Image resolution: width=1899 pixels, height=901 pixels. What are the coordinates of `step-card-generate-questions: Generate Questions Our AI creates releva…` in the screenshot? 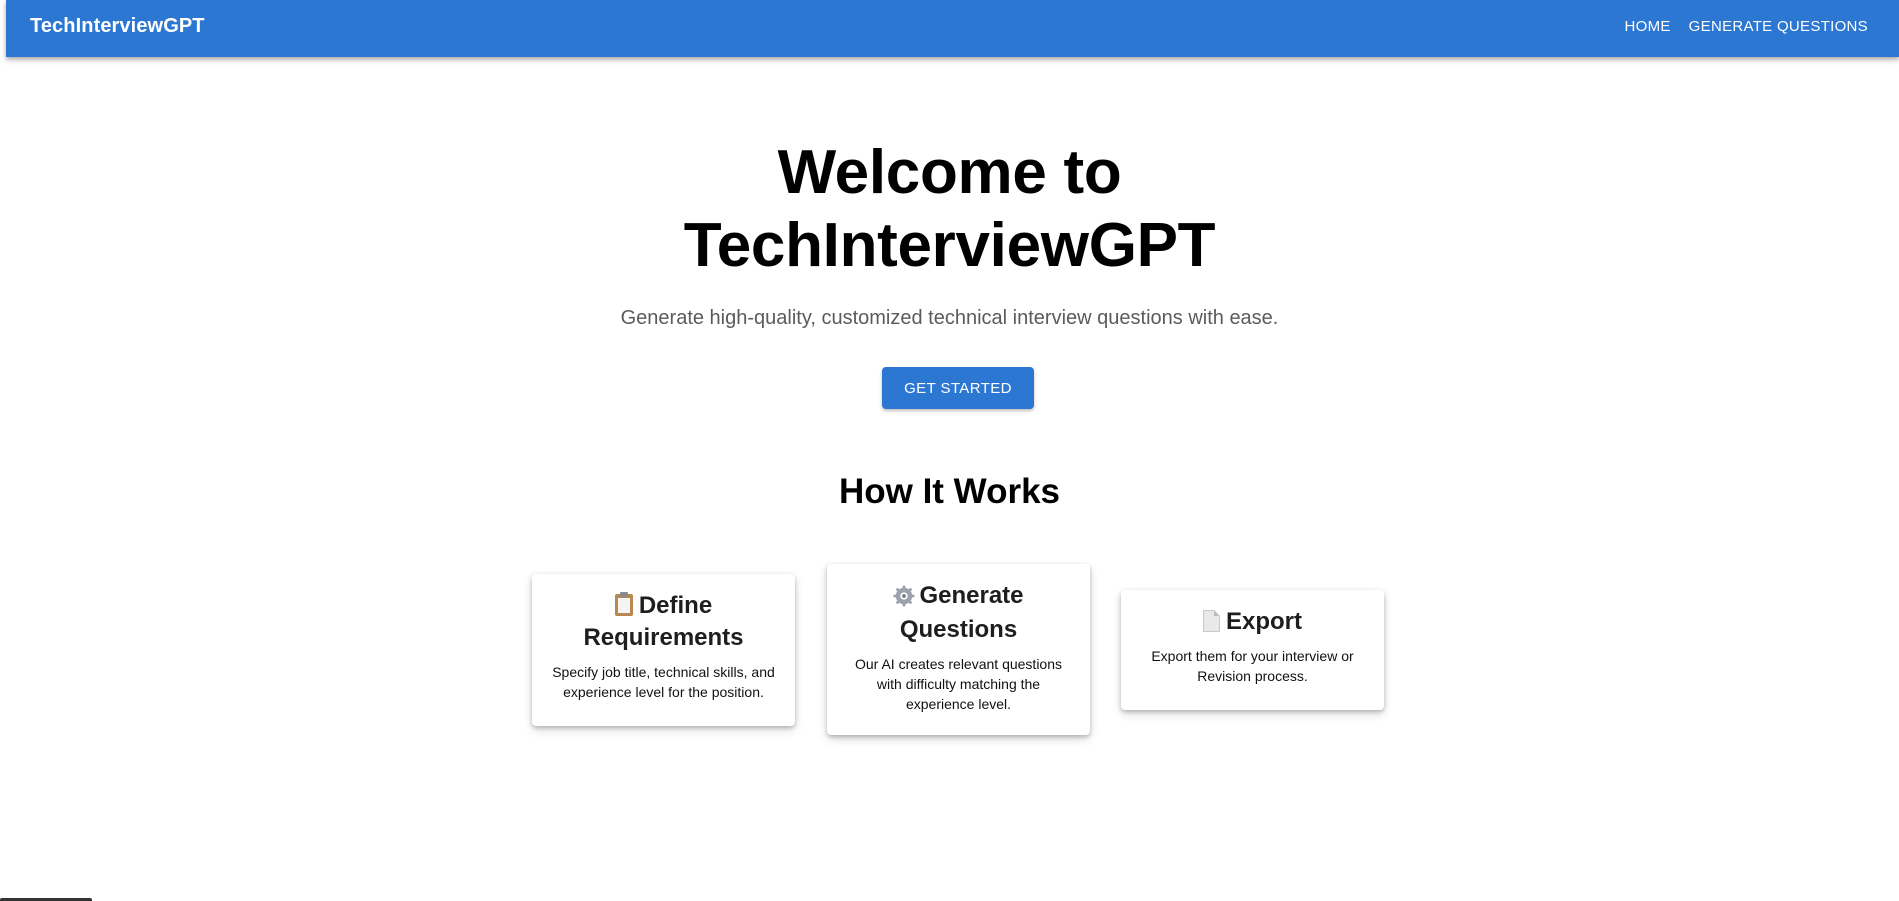 It's located at (958, 649).